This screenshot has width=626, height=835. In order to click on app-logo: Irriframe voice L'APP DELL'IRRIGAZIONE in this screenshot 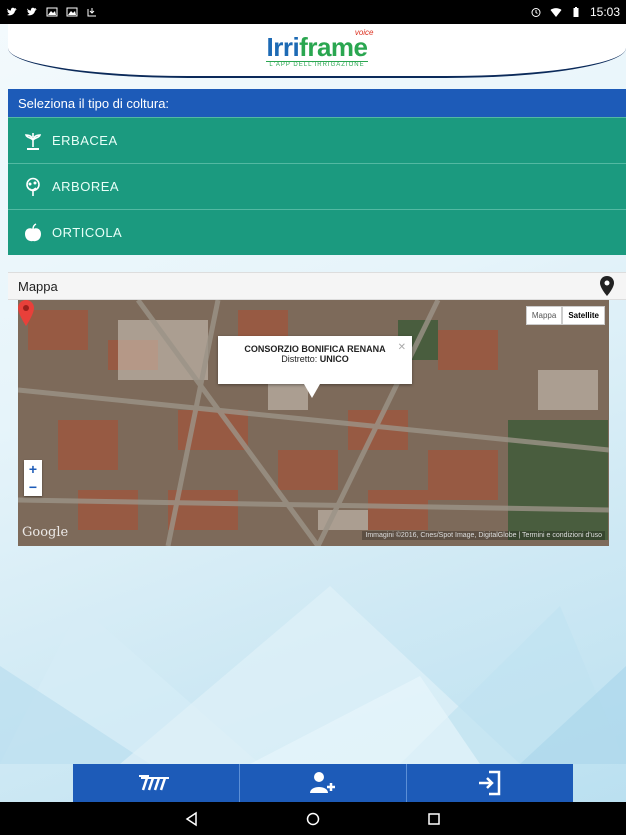, I will do `click(320, 48)`.